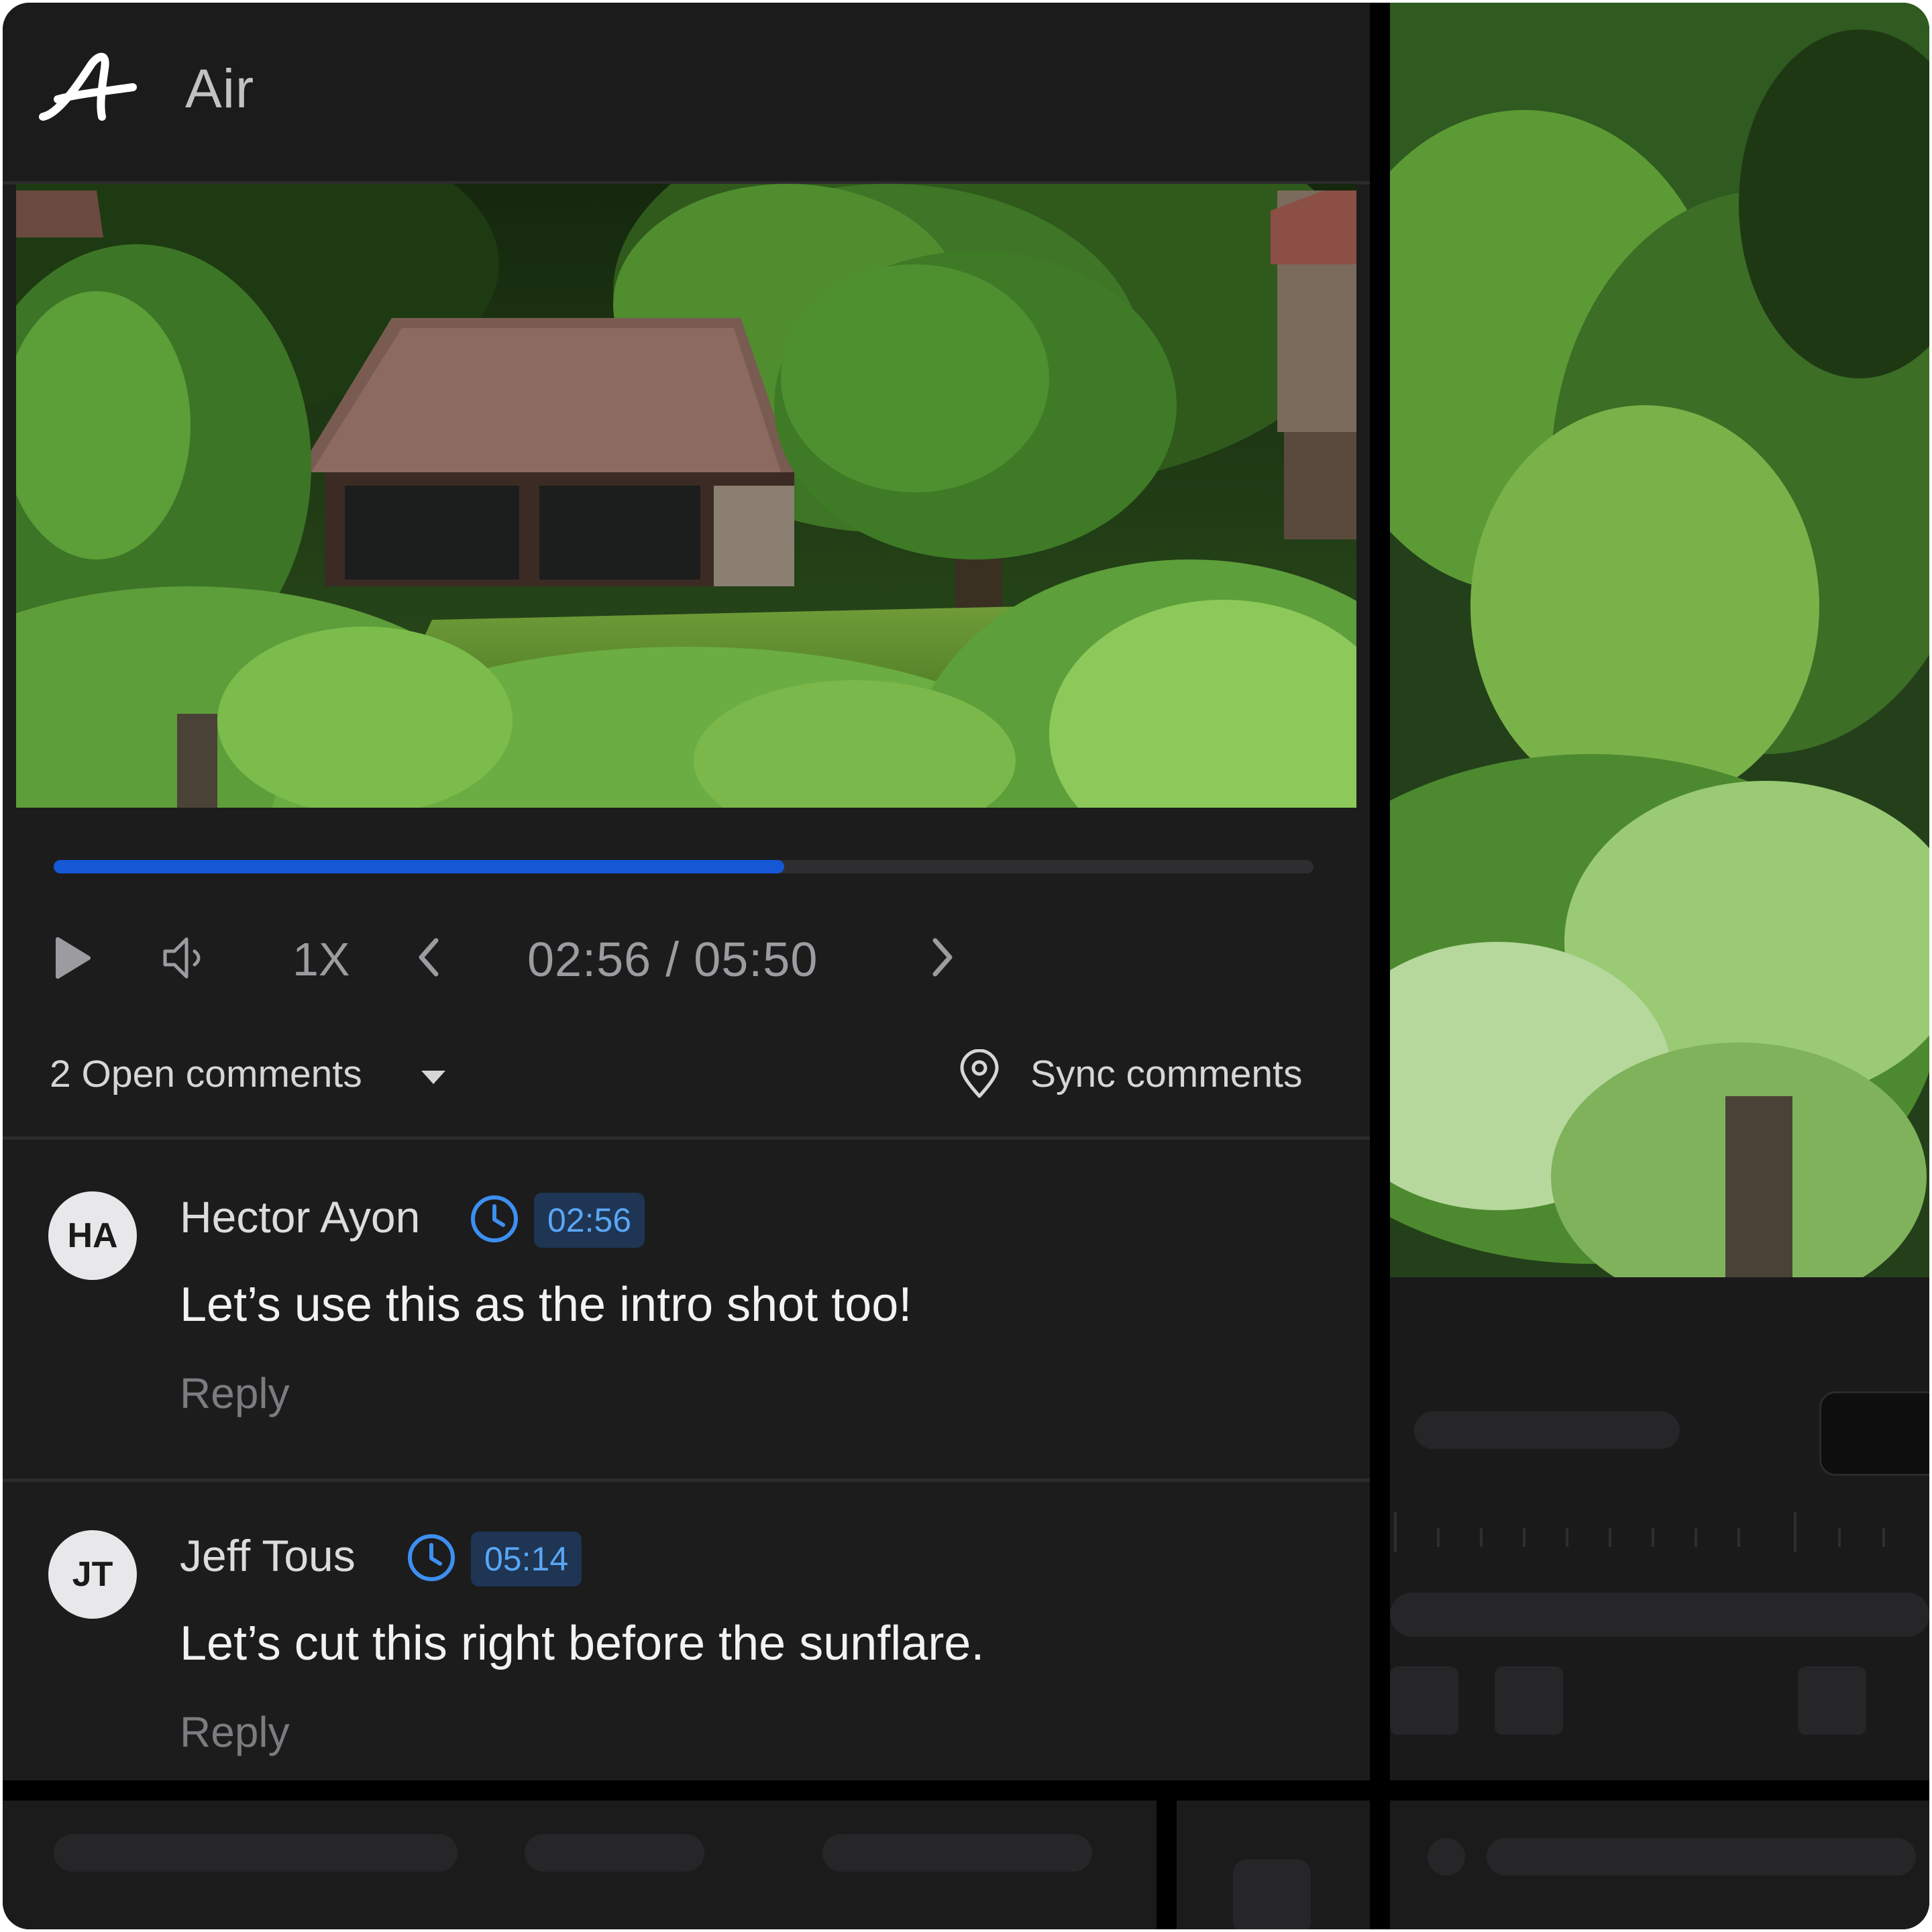 This screenshot has width=1932, height=1932. I want to click on placeholder-dot, so click(1446, 1857).